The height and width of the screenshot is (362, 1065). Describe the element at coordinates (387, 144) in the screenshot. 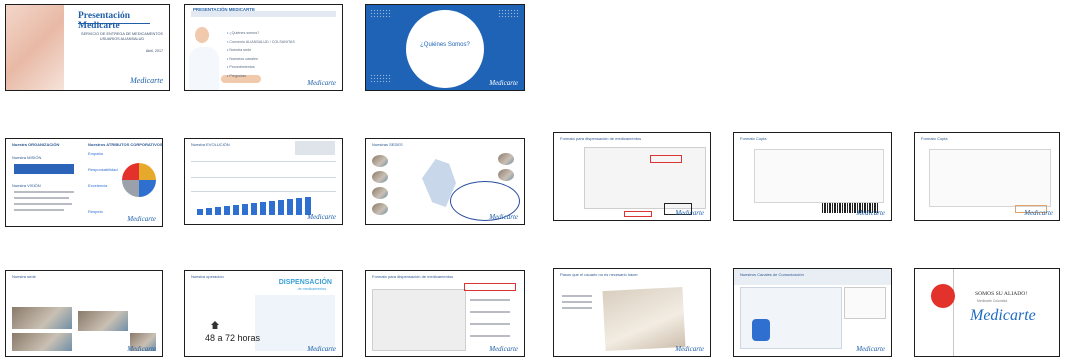

I see `slide-heading: Nuestras SEDES` at that location.